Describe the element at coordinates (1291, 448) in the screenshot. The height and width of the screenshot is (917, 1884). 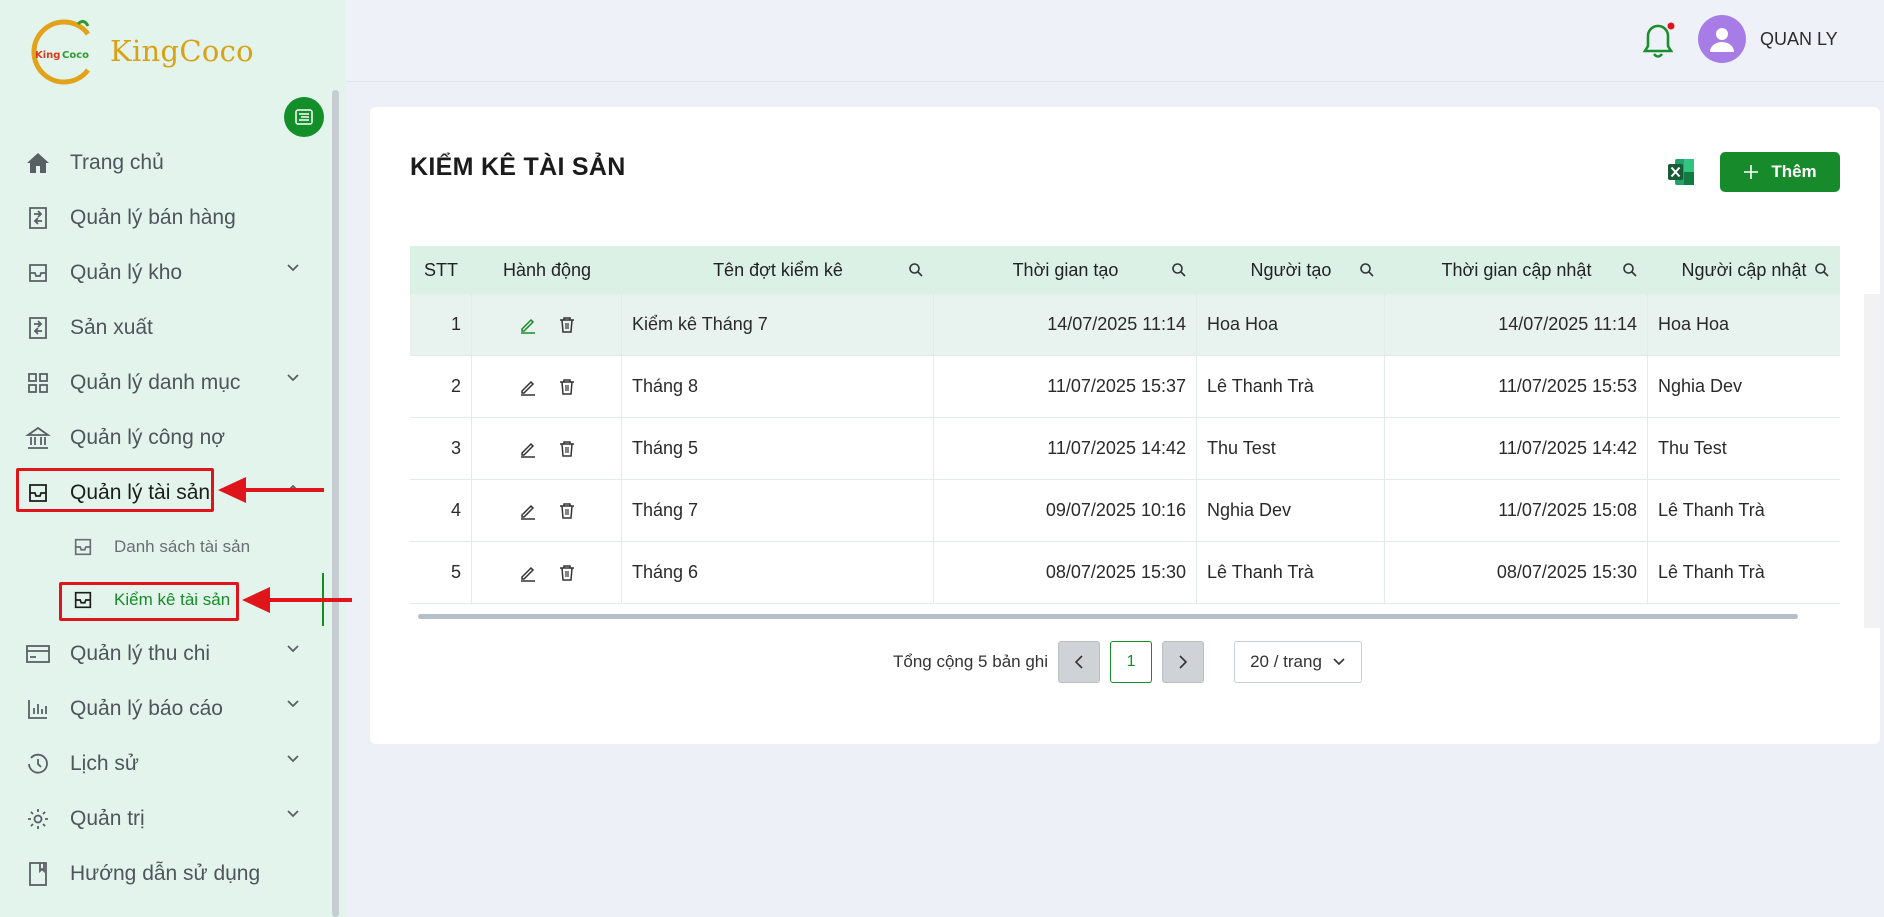
I see `cell-creator: Thu Test` at that location.